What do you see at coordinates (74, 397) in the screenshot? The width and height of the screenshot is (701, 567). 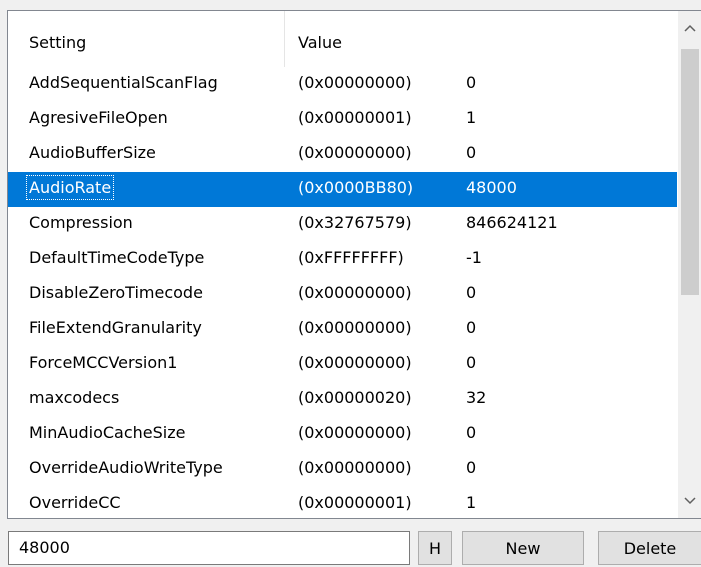 I see `setting-name-cell: maxcodecs` at bounding box center [74, 397].